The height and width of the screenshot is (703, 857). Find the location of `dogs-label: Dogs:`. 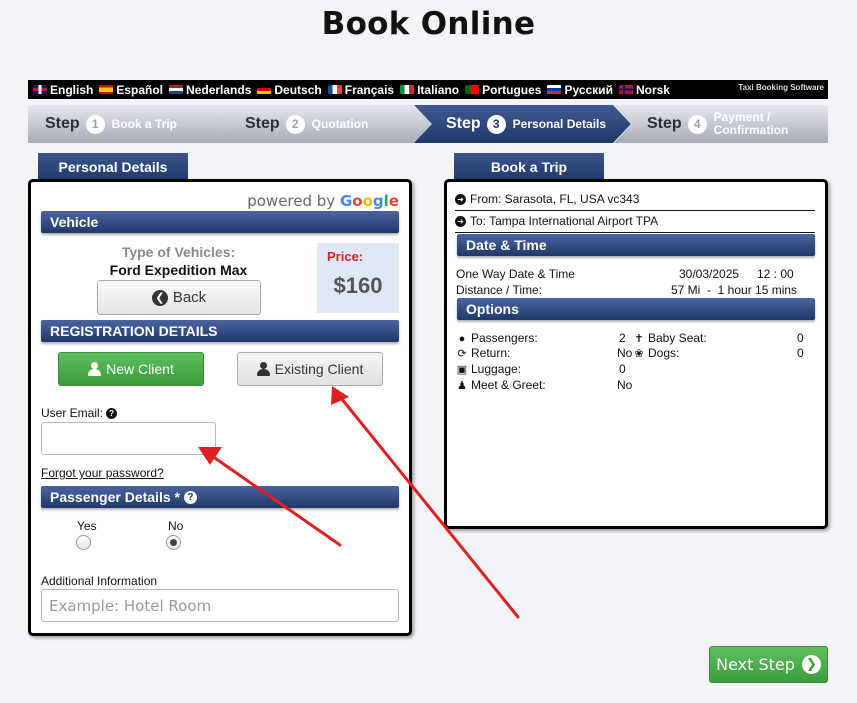

dogs-label: Dogs: is located at coordinates (664, 353).